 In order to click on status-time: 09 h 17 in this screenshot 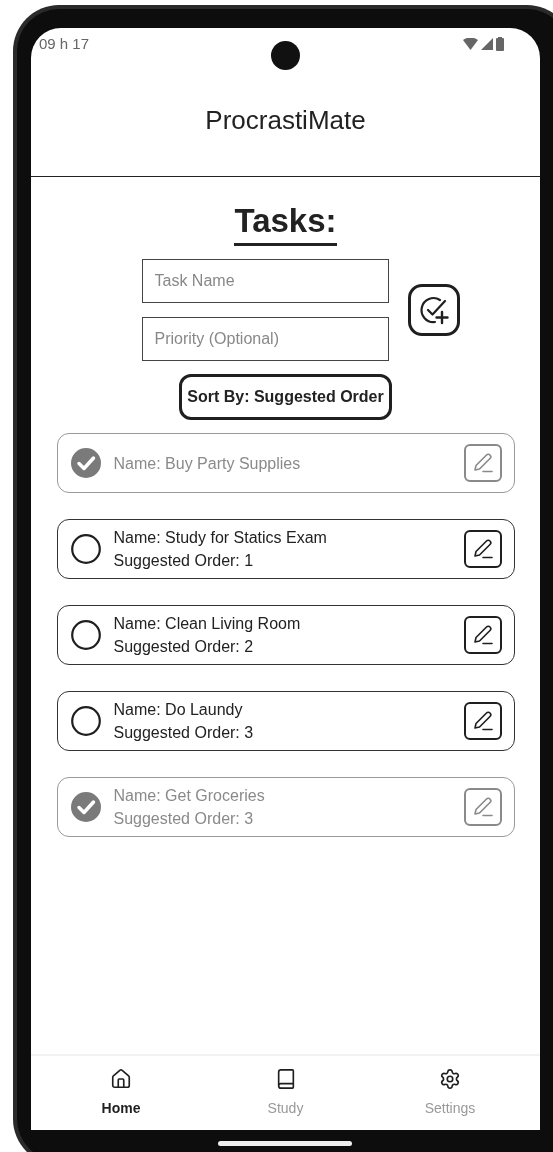, I will do `click(64, 43)`.